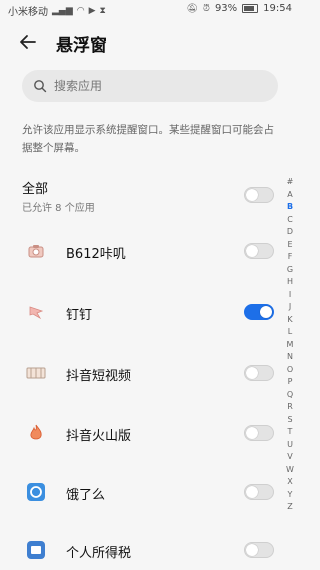 This screenshot has height=570, width=320. Describe the element at coordinates (96, 254) in the screenshot. I see `app-name: B612咔叽` at that location.